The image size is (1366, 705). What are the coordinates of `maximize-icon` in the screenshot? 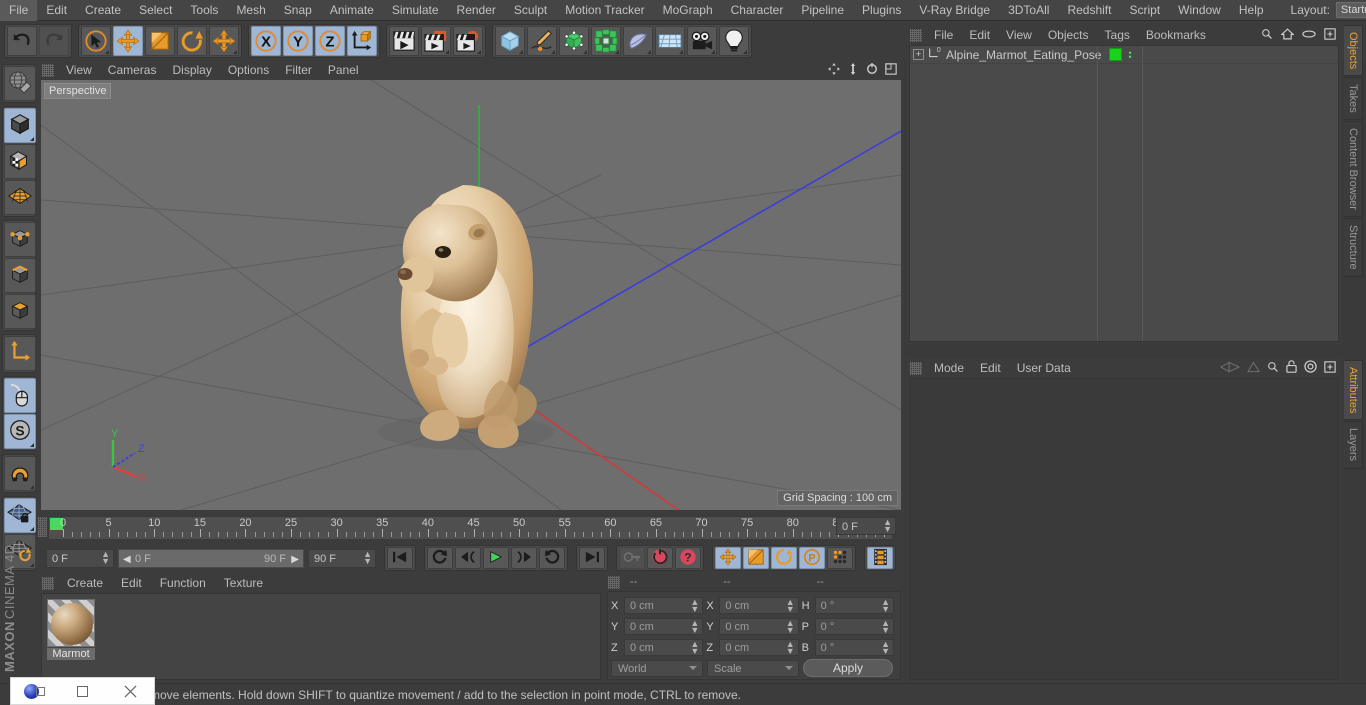 It's located at (891, 70).